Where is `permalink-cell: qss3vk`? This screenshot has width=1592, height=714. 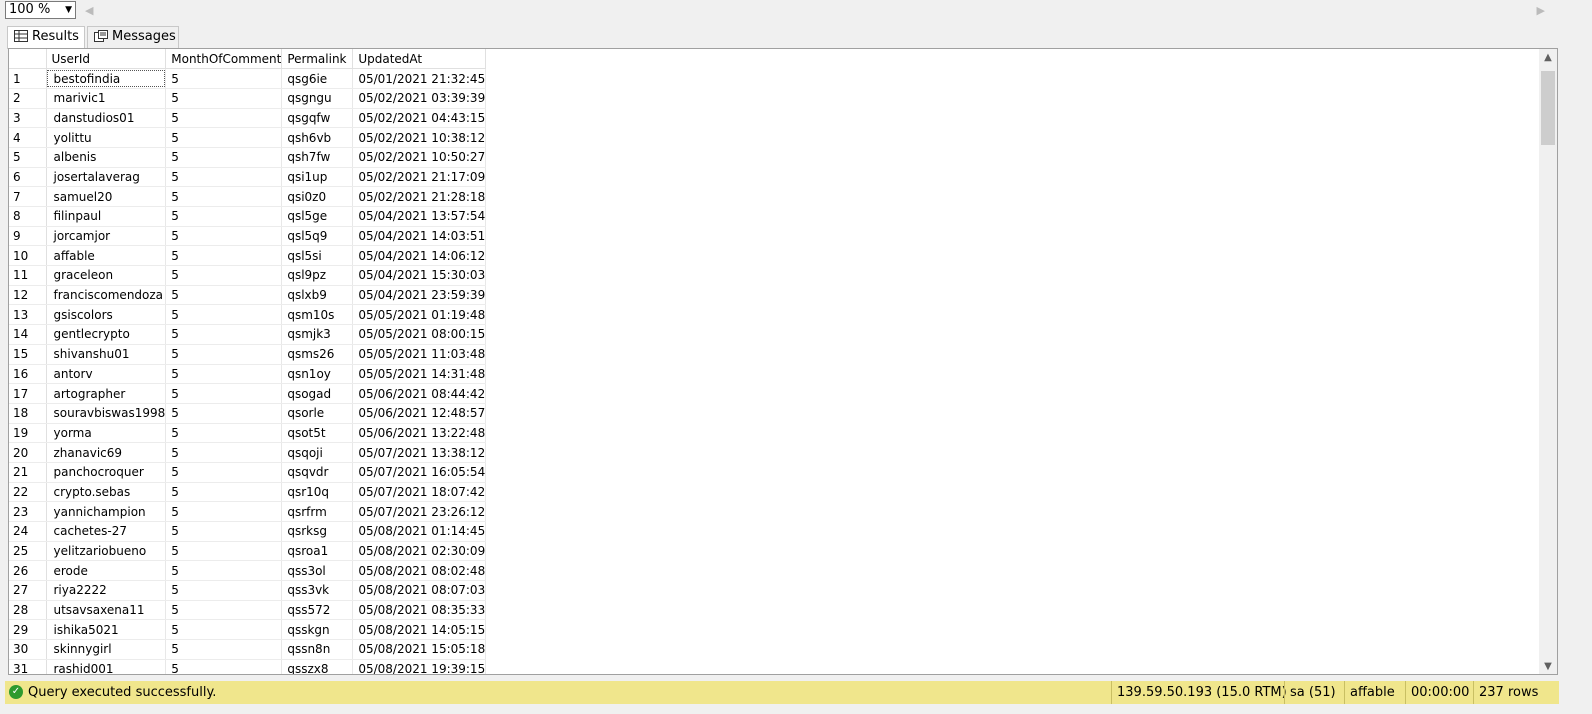 permalink-cell: qss3vk is located at coordinates (317, 590).